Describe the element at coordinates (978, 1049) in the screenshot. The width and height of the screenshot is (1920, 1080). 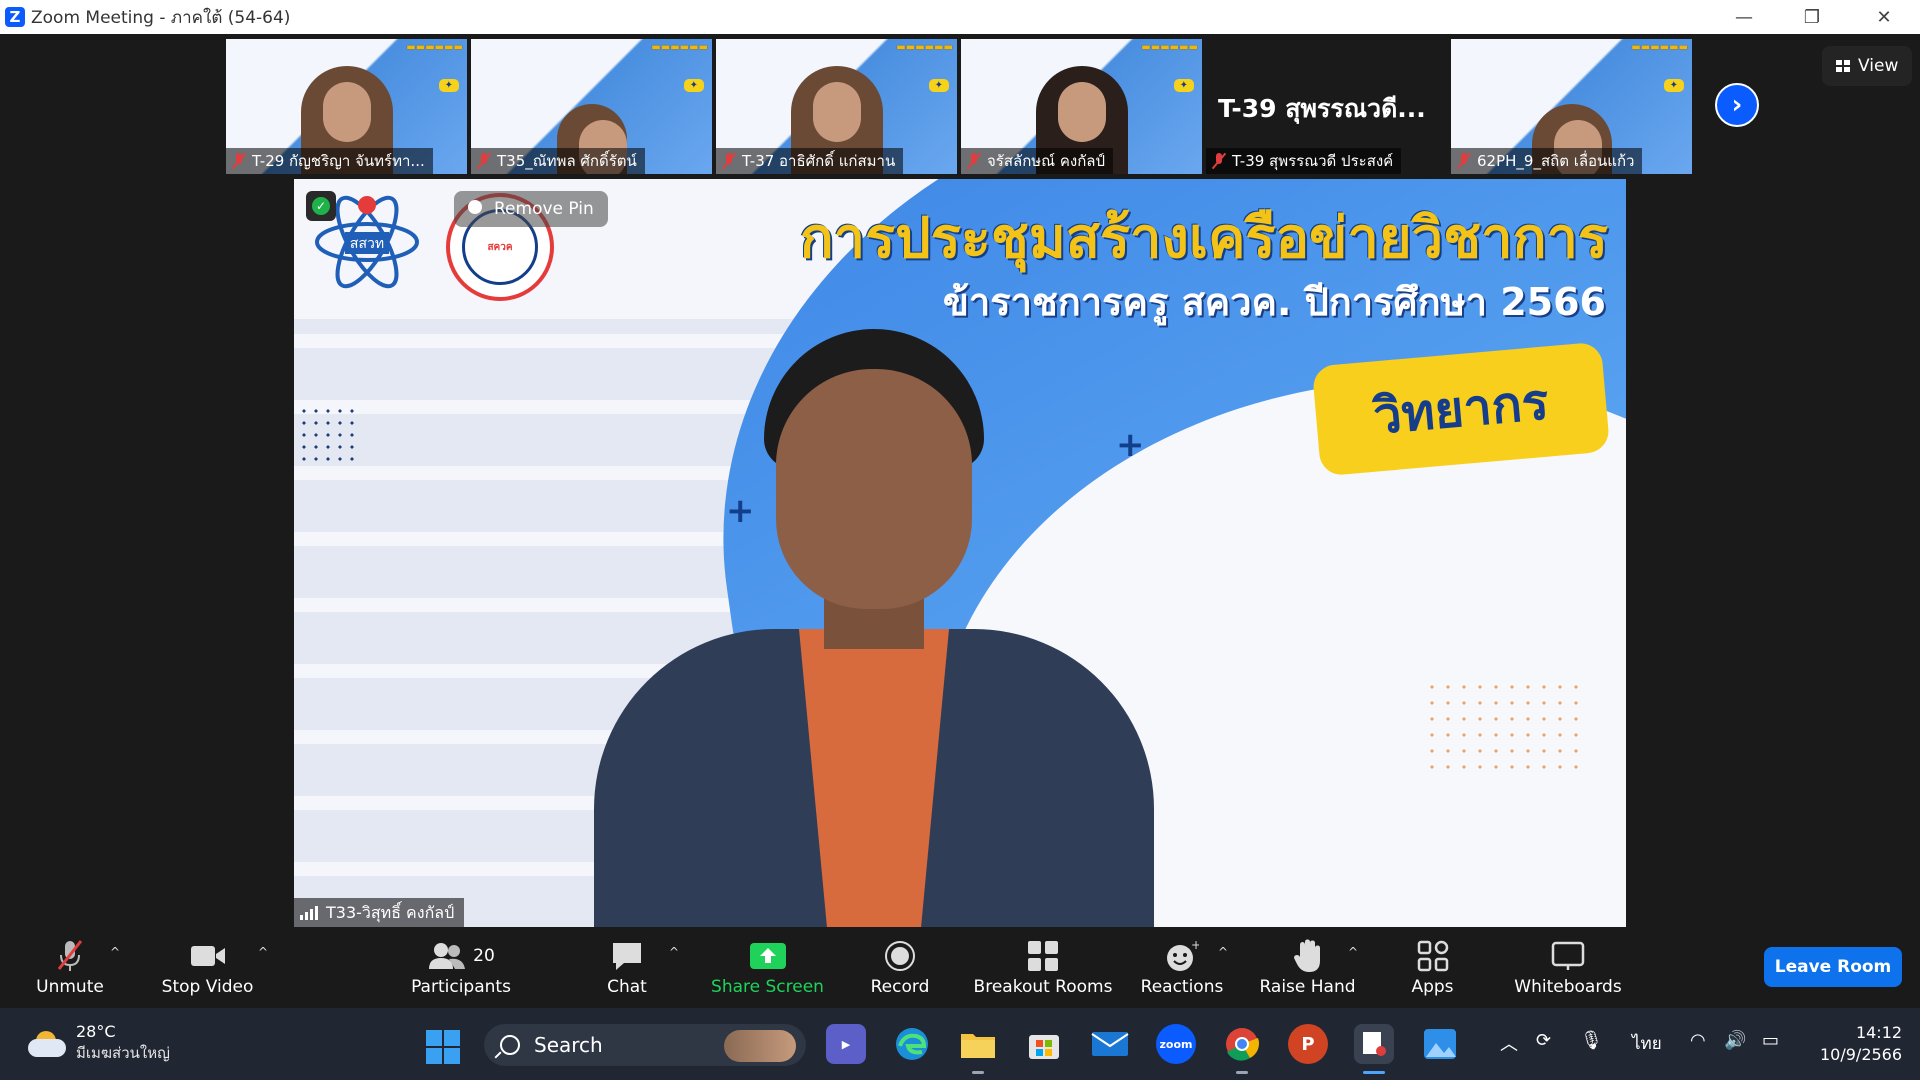
I see `file-explorer-app-icon` at that location.